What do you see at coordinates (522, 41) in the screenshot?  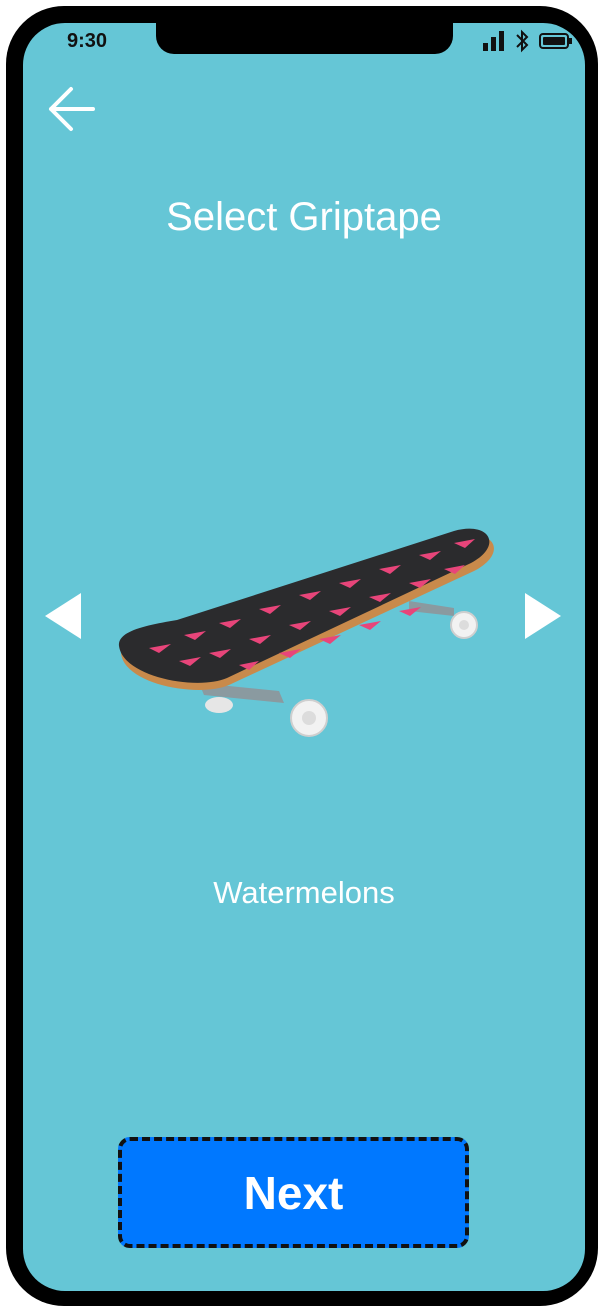 I see `bluetooth-icon` at bounding box center [522, 41].